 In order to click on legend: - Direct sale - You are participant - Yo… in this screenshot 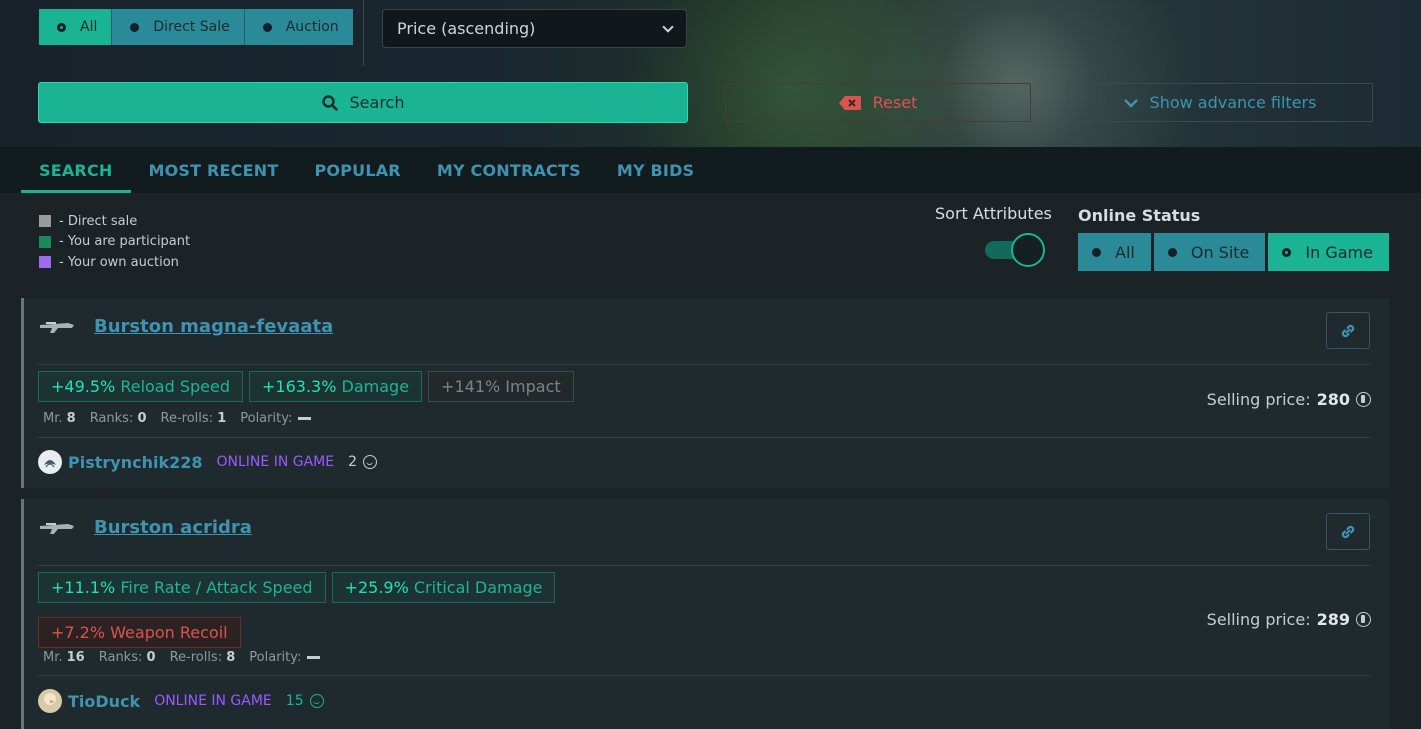, I will do `click(114, 242)`.